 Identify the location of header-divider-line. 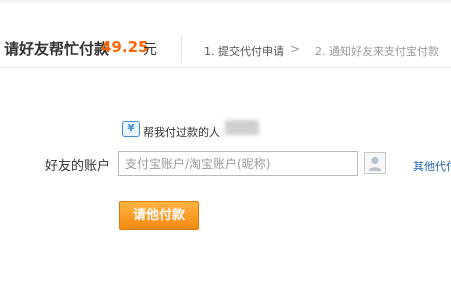
(225, 67).